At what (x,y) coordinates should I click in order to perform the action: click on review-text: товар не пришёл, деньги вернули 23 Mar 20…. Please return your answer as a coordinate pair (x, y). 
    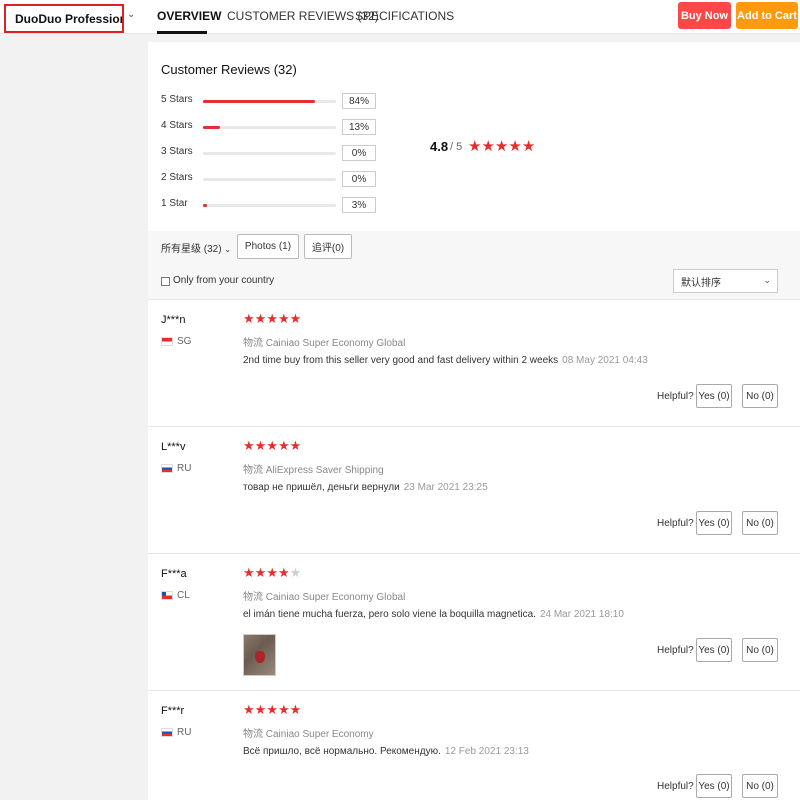
    Looking at the image, I should click on (365, 487).